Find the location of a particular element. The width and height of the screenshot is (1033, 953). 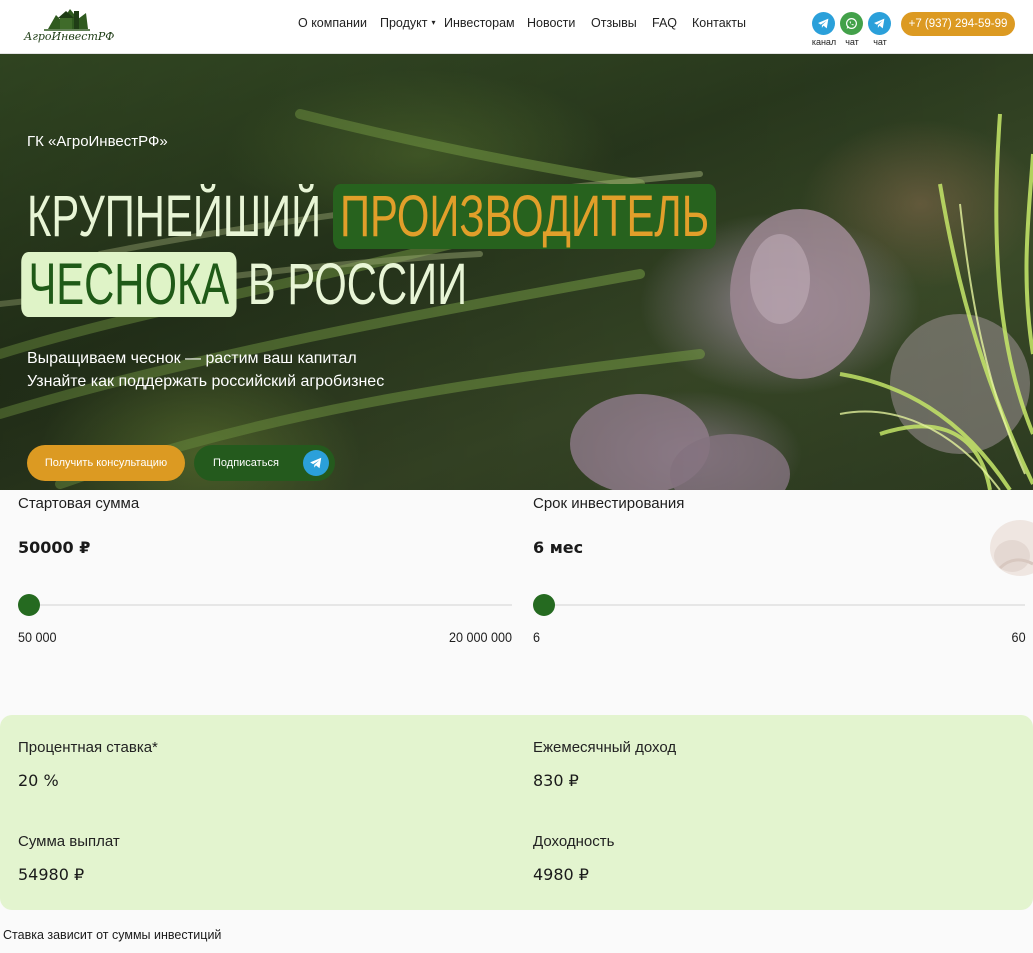

social-label: чат is located at coordinates (880, 42).